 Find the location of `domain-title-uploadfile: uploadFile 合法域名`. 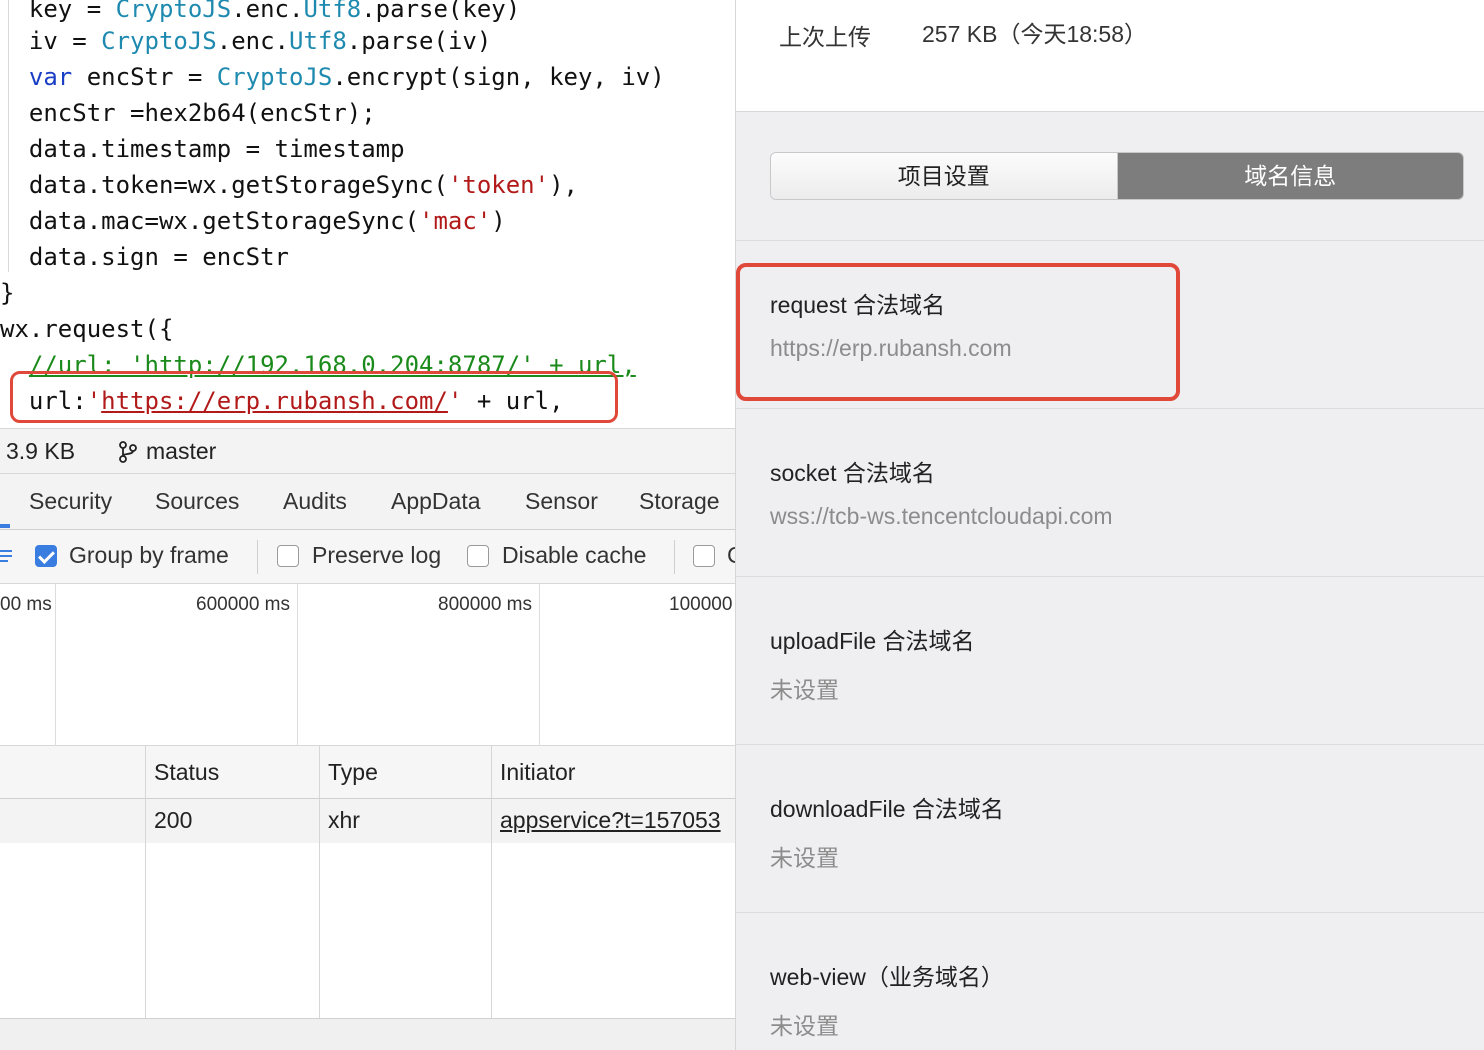

domain-title-uploadfile: uploadFile 合法域名 is located at coordinates (872, 641).